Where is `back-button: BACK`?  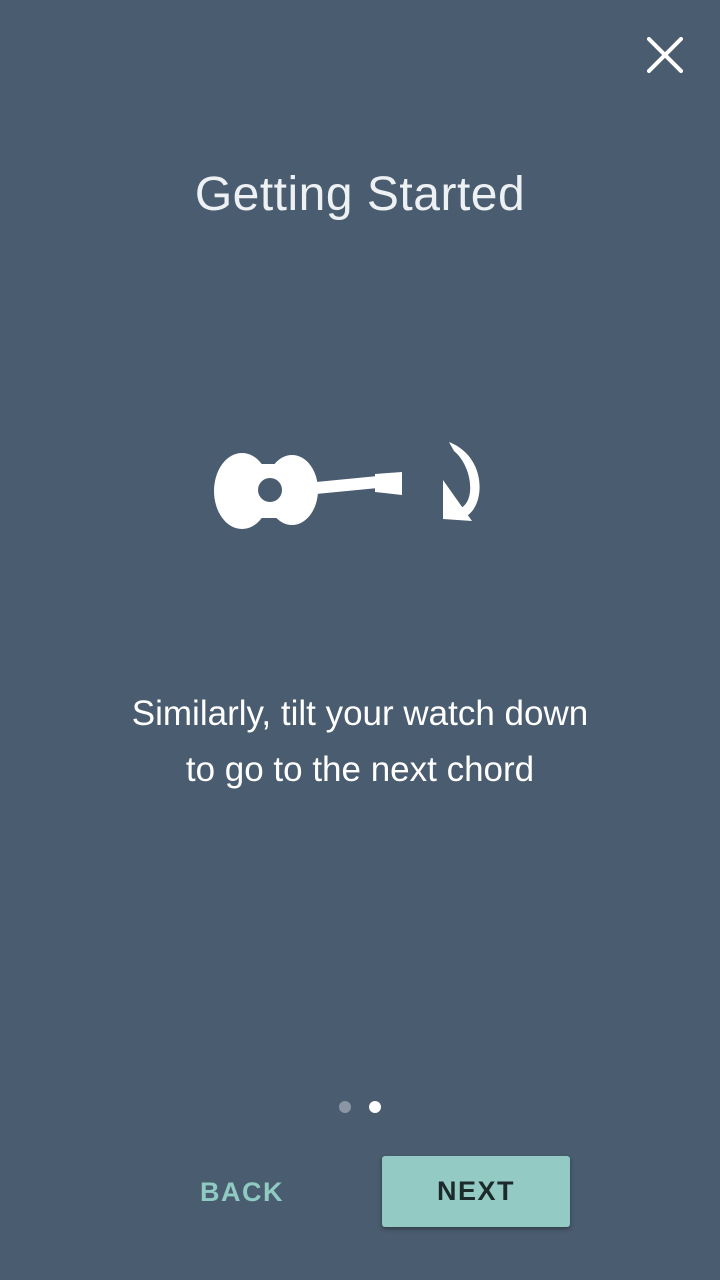 back-button: BACK is located at coordinates (242, 1192).